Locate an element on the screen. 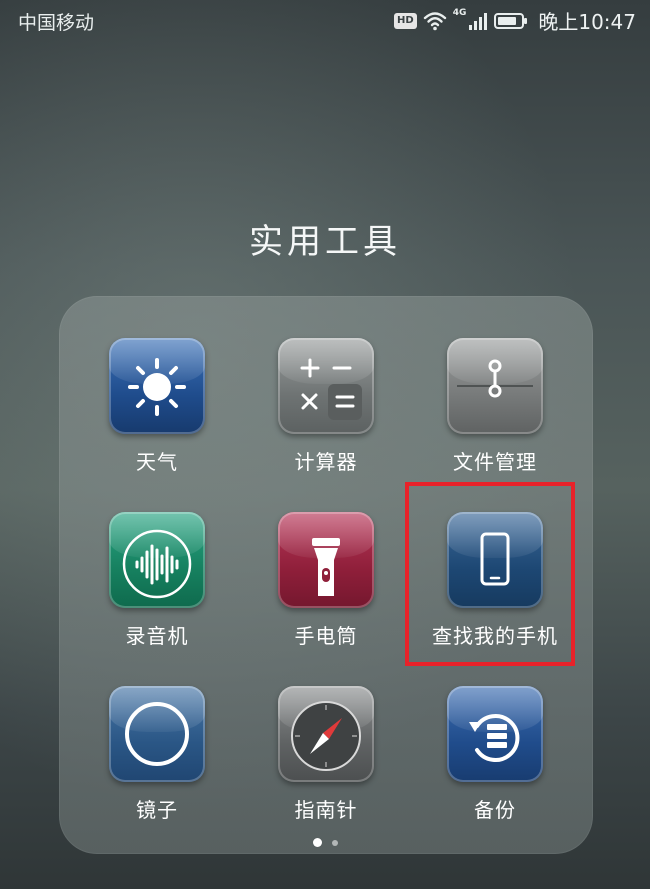  app-label: 备份 is located at coordinates (495, 810).